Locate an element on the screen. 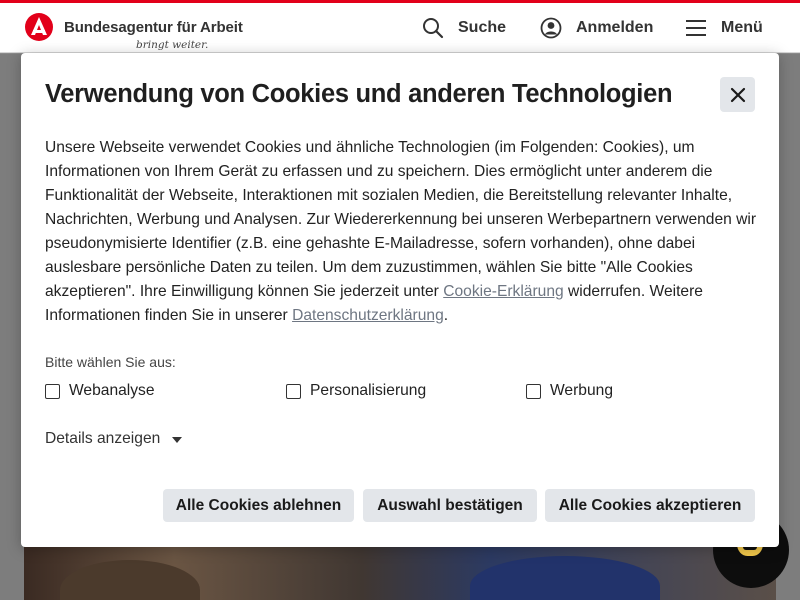 This screenshot has height=600, width=800. brand-slogan: bringt weiter. is located at coordinates (172, 45).